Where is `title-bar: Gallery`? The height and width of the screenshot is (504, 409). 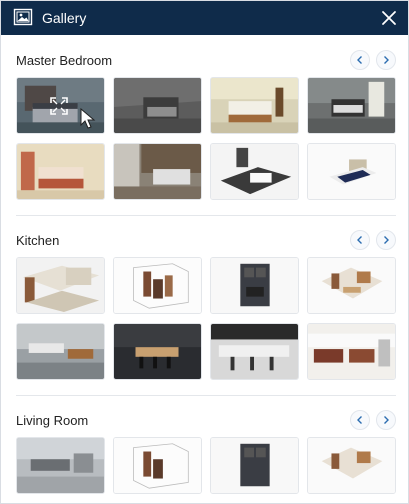
title-bar: Gallery is located at coordinates (204, 18).